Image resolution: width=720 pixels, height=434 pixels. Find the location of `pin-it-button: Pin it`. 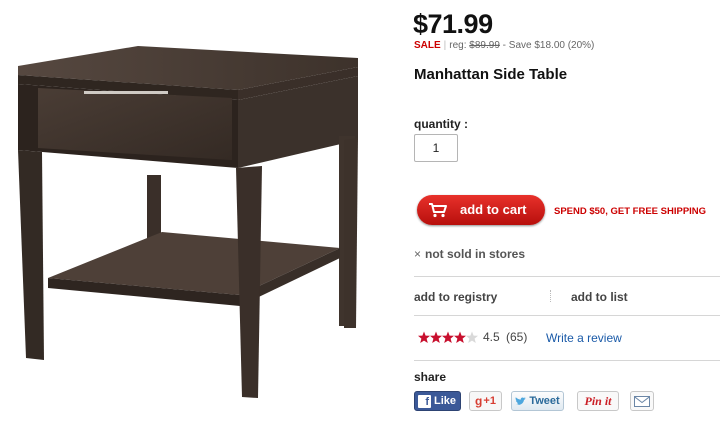

pin-it-button: Pin it is located at coordinates (598, 401).